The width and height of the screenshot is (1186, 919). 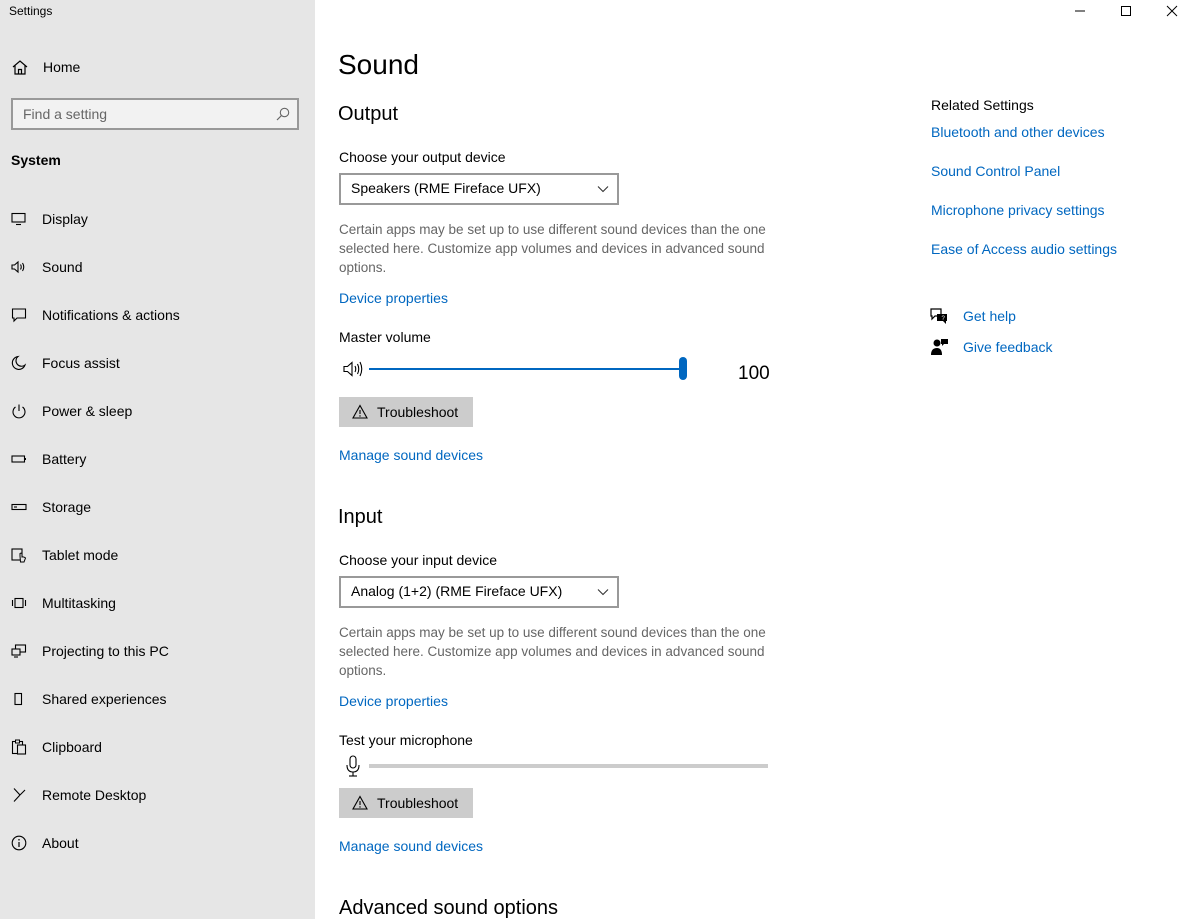 What do you see at coordinates (19, 315) in the screenshot?
I see `notification-icon` at bounding box center [19, 315].